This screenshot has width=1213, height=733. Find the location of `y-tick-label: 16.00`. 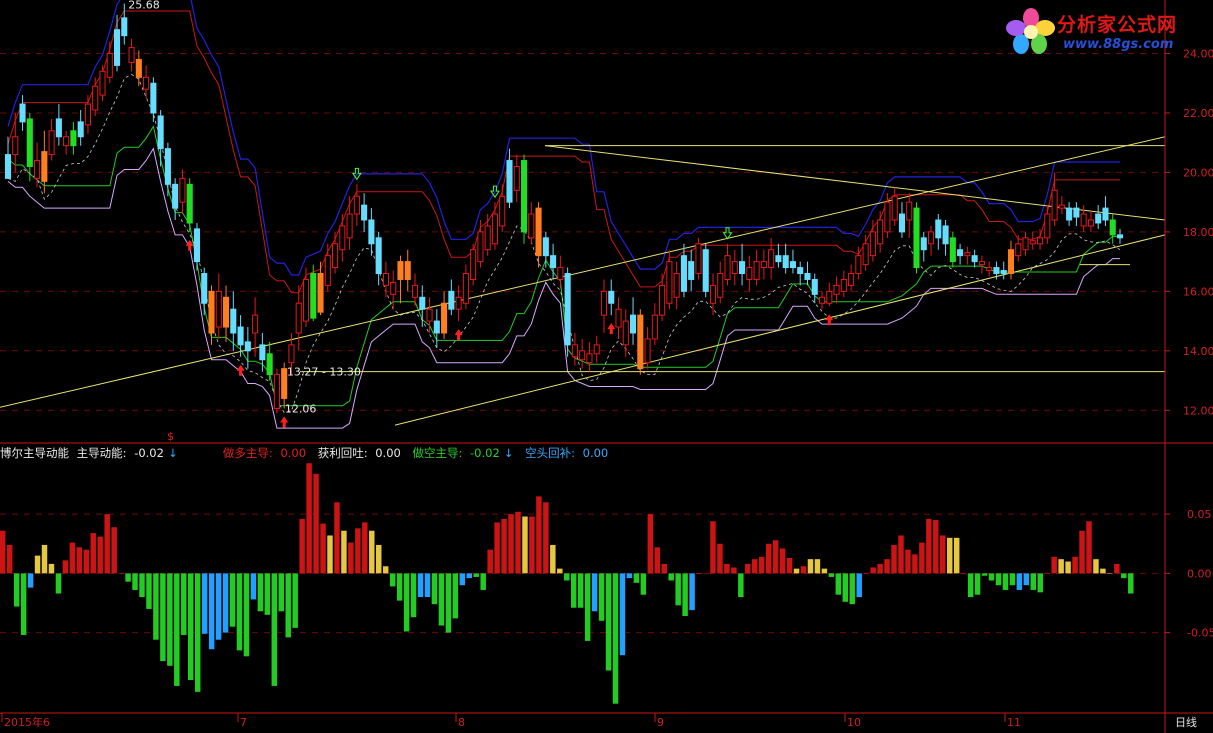

y-tick-label: 16.00 is located at coordinates (1198, 291).